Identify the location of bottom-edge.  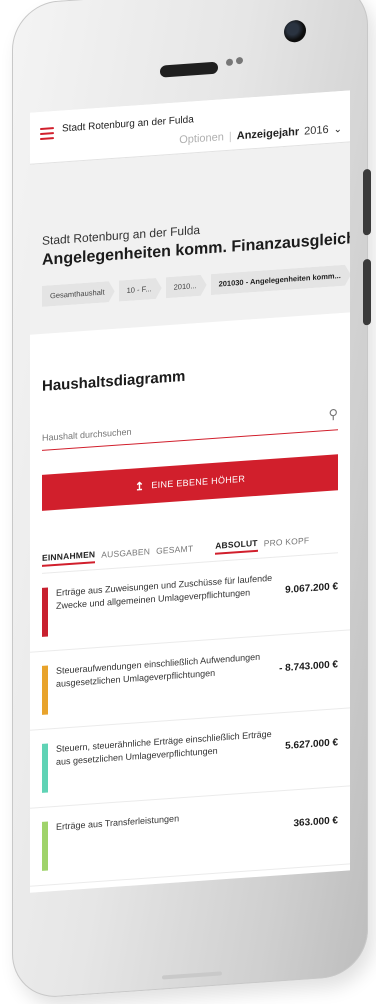
(192, 975).